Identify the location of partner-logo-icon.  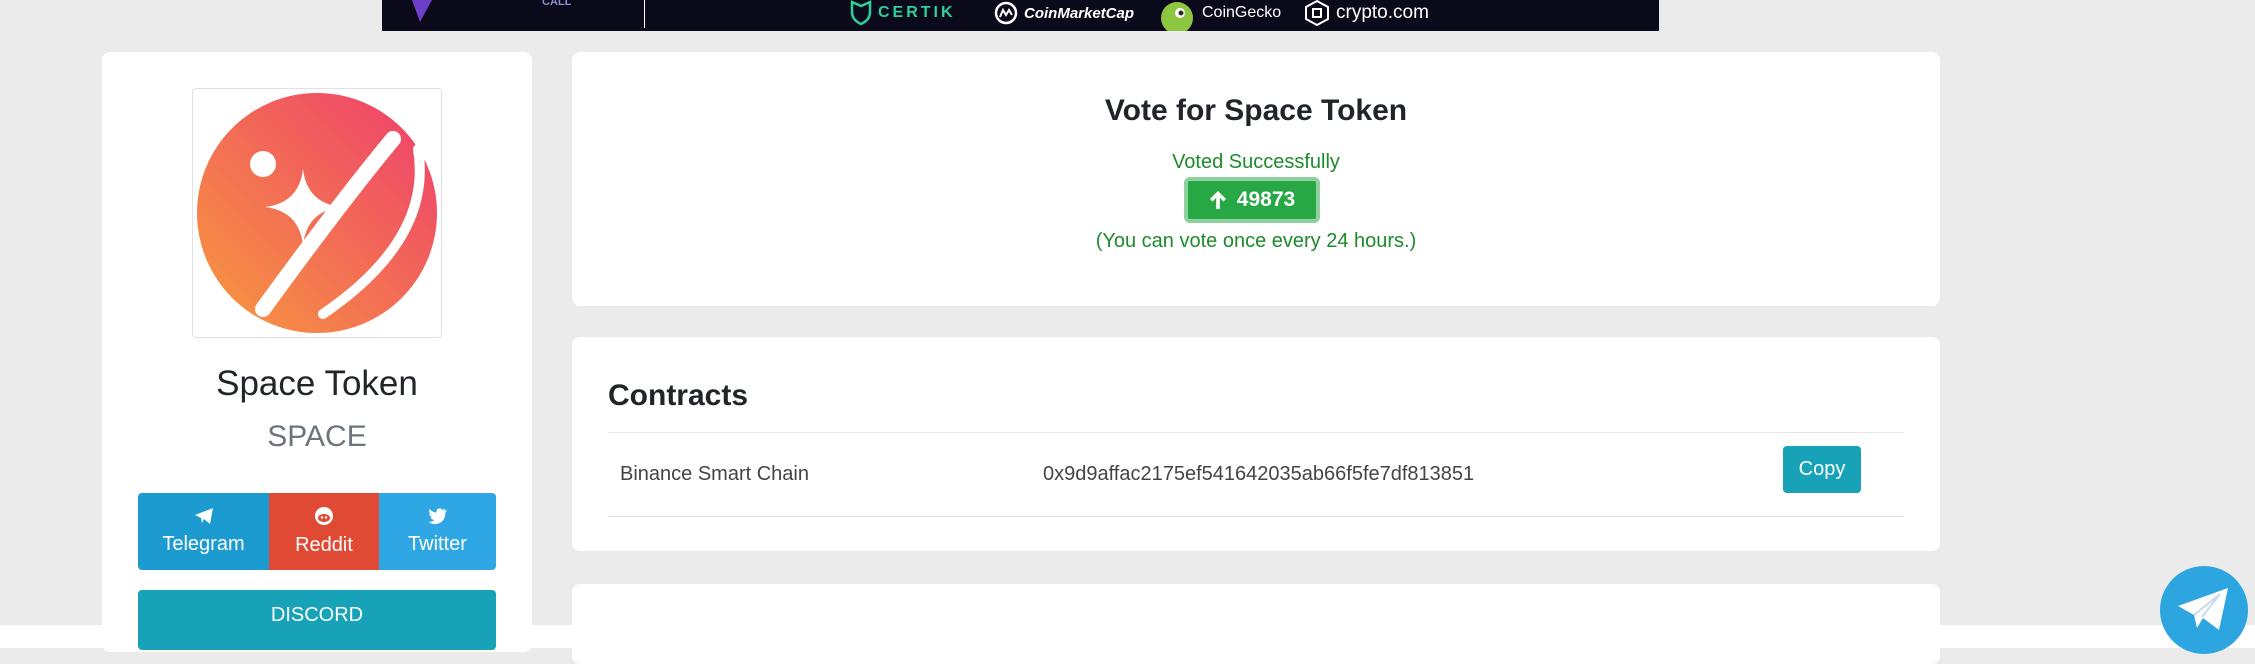
(422, 11).